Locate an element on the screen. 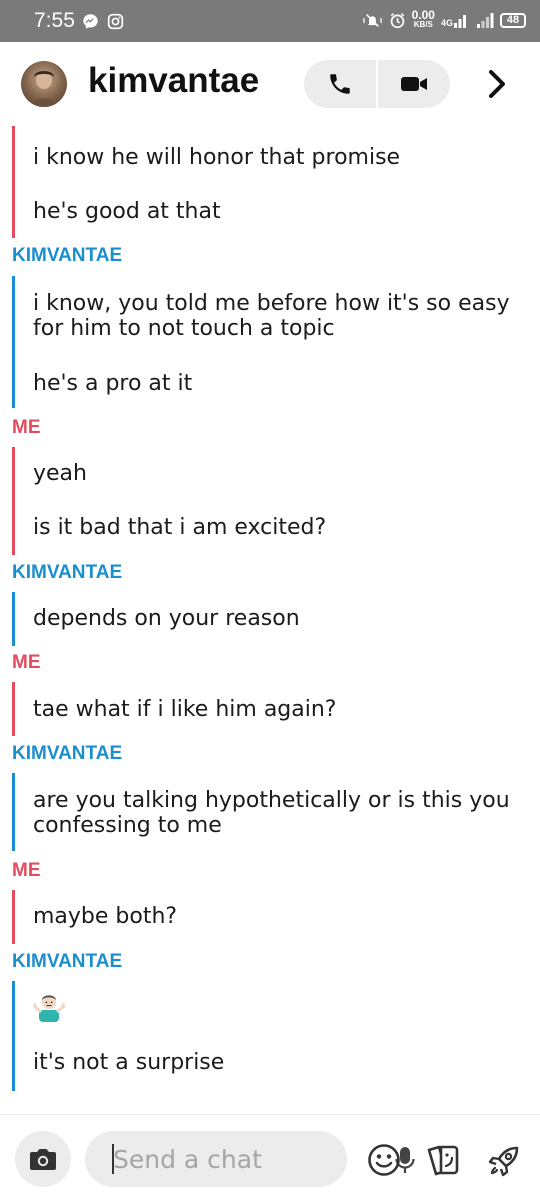 The image size is (540, 1201). avatar-photo is located at coordinates (44, 89).